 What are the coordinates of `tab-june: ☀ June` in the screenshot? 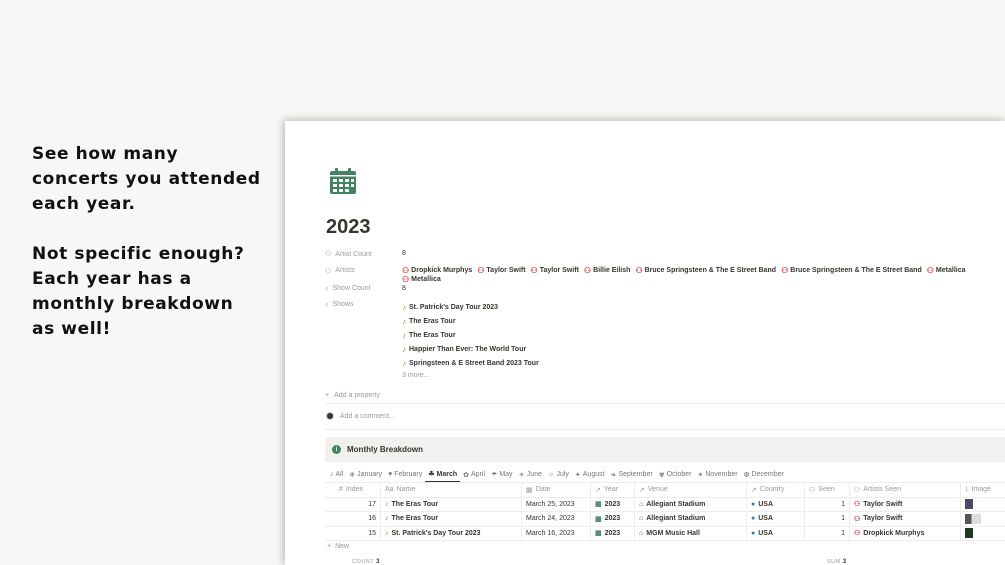 It's located at (530, 474).